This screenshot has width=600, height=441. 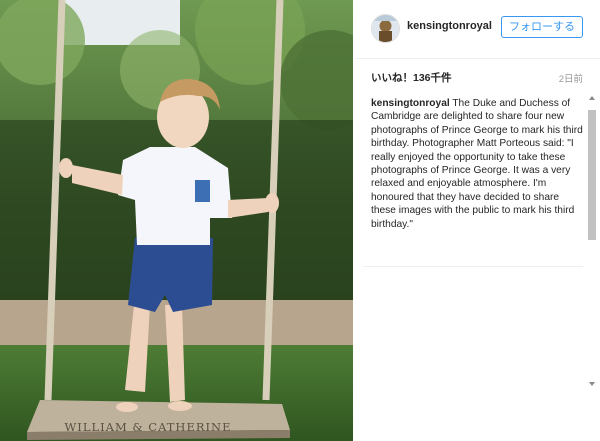 What do you see at coordinates (449, 26) in the screenshot?
I see `username-link: kensingtonroyal` at bounding box center [449, 26].